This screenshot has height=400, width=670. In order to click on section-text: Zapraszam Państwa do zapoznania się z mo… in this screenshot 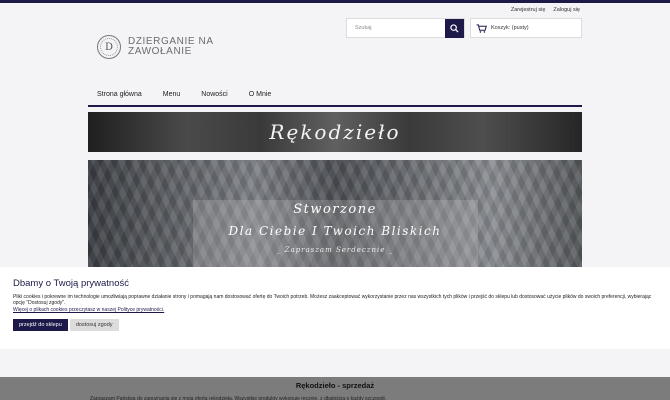, I will do `click(238, 398)`.